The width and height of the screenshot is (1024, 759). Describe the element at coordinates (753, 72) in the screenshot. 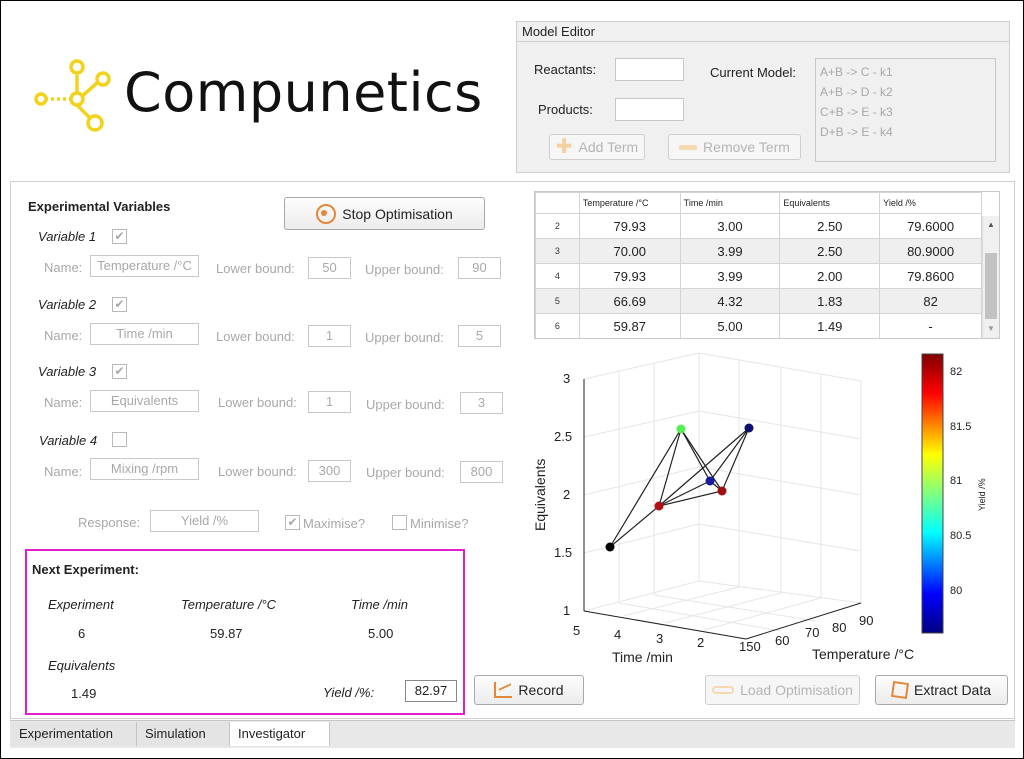

I see `current-model-label: Current Model:` at that location.